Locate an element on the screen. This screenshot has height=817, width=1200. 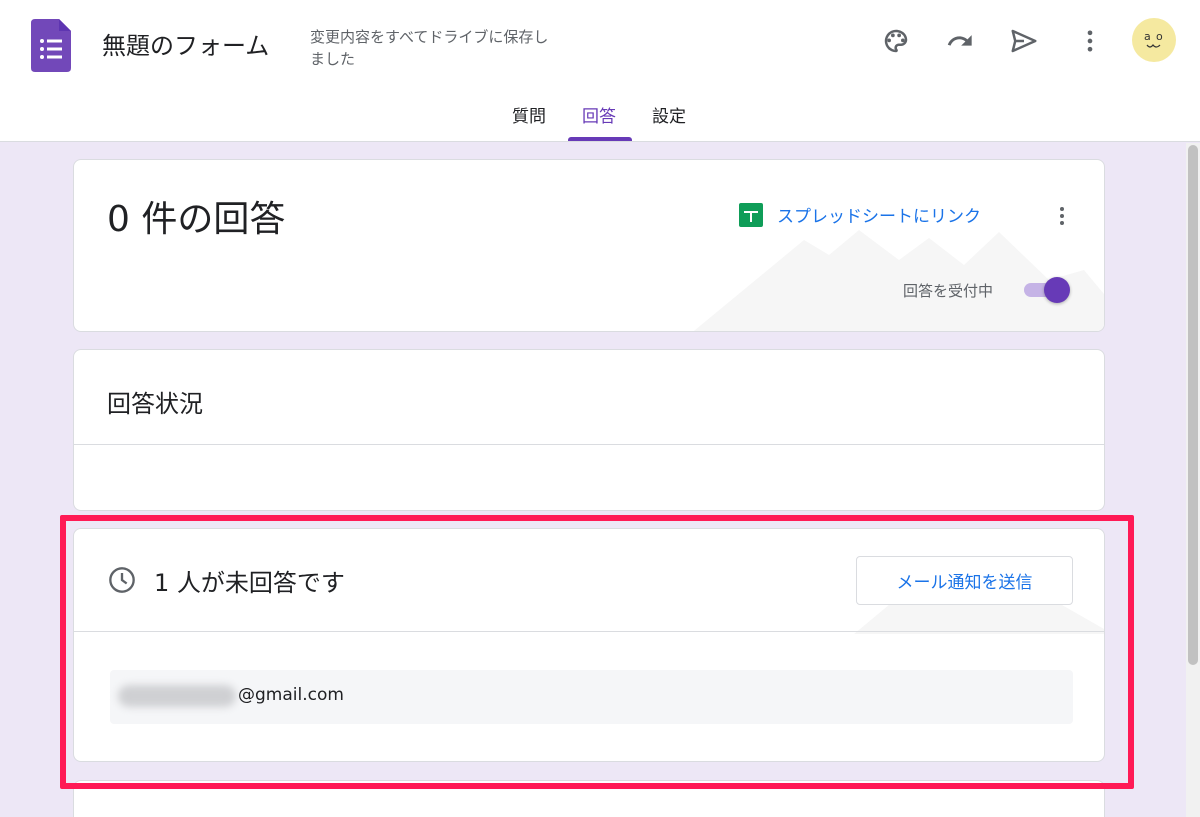
tab-questions: 質問 is located at coordinates (529, 114).